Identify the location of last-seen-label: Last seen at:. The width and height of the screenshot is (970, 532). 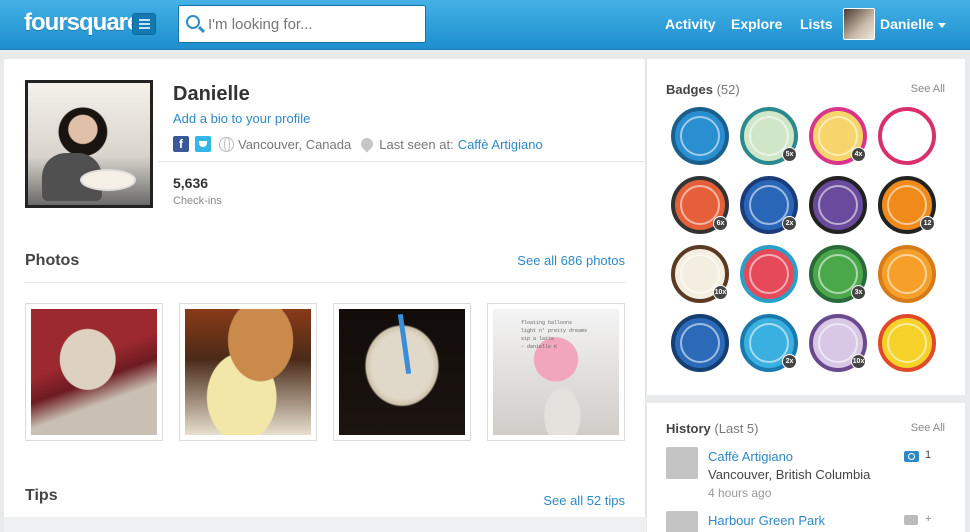
(416, 144).